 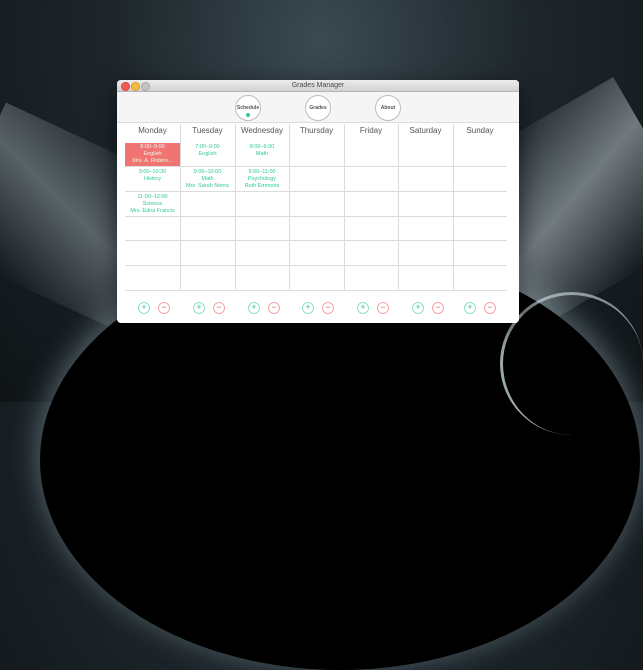 I want to click on tab-schedule: Schedule, so click(x=248, y=108).